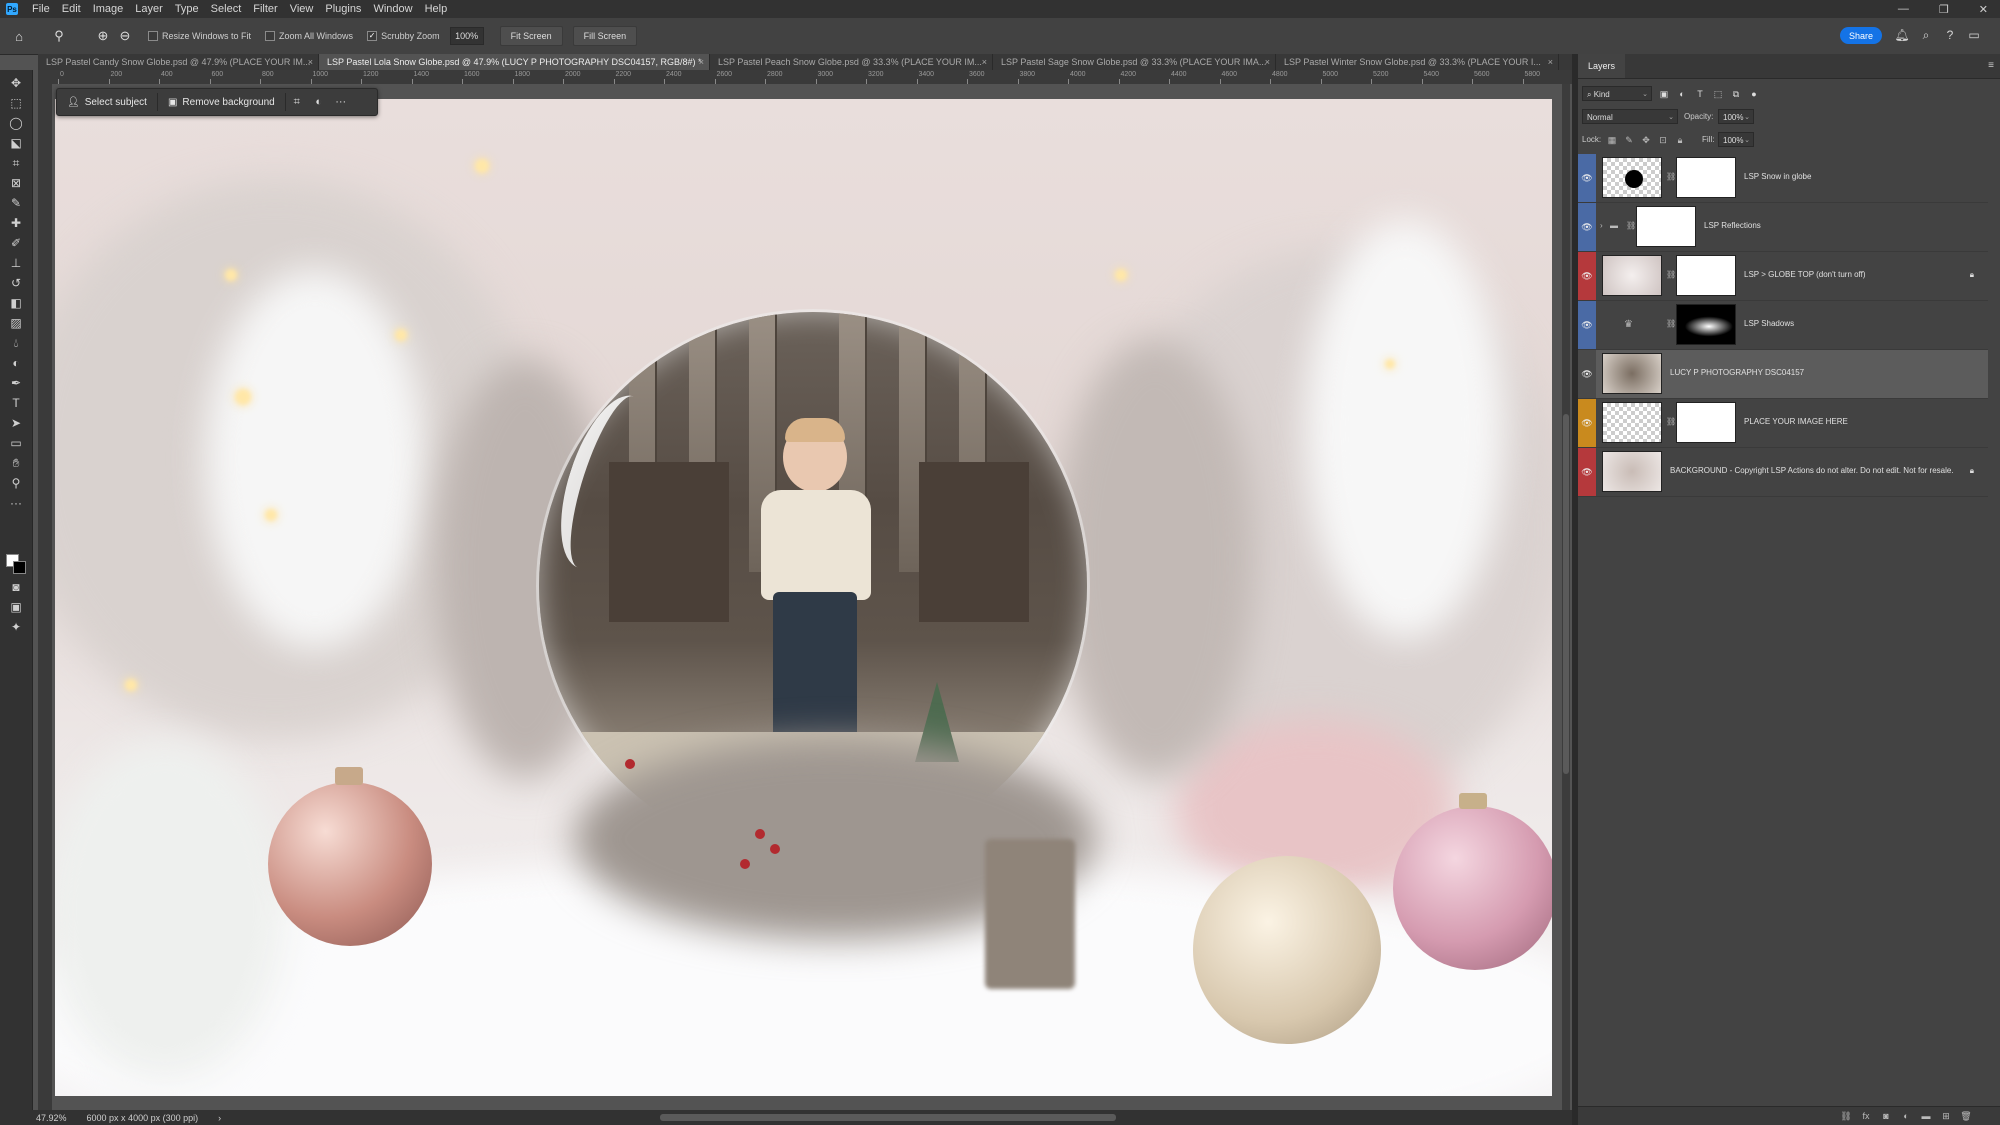  I want to click on close-window-button: ✕, so click(1983, 9).